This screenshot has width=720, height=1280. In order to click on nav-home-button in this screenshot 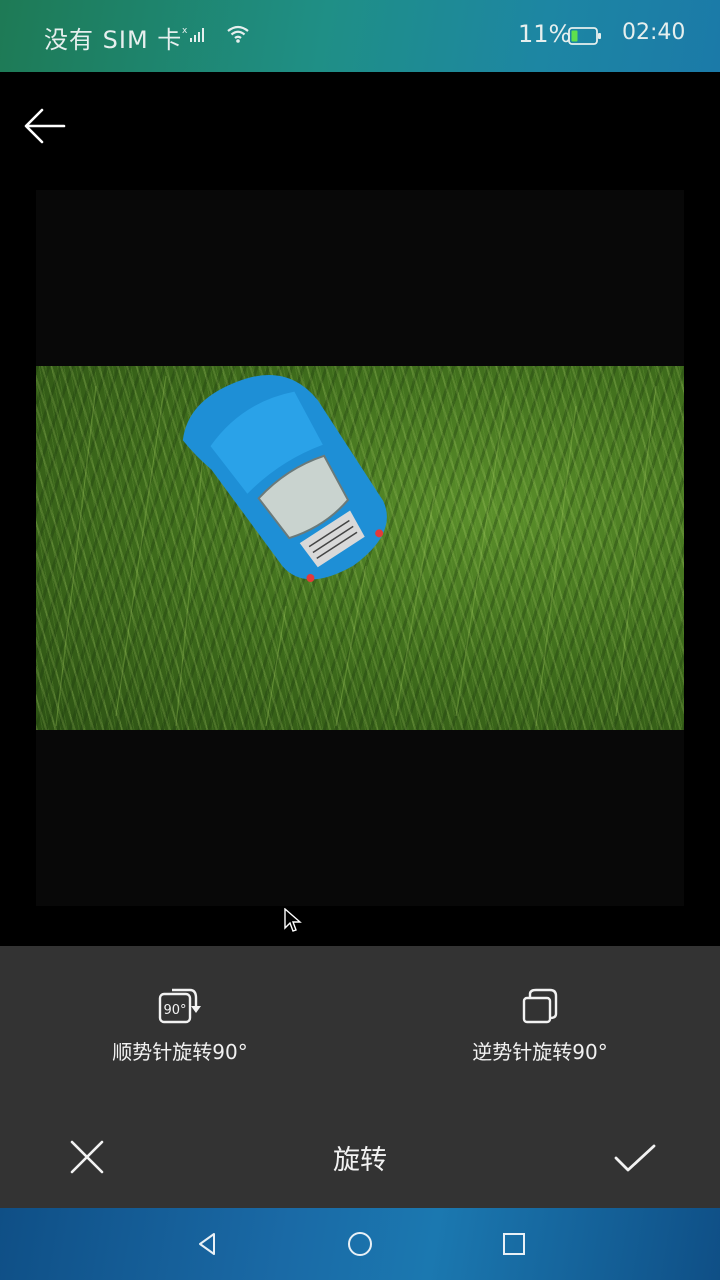, I will do `click(360, 1244)`.